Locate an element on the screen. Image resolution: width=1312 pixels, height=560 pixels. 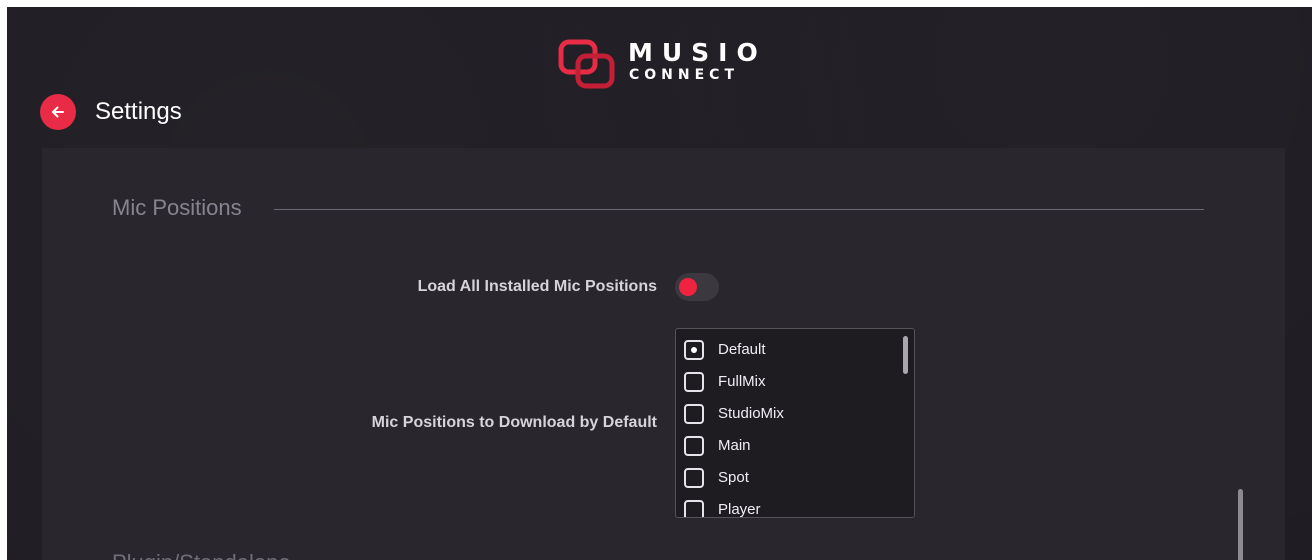
listbox-scrollbar is located at coordinates (905, 355).